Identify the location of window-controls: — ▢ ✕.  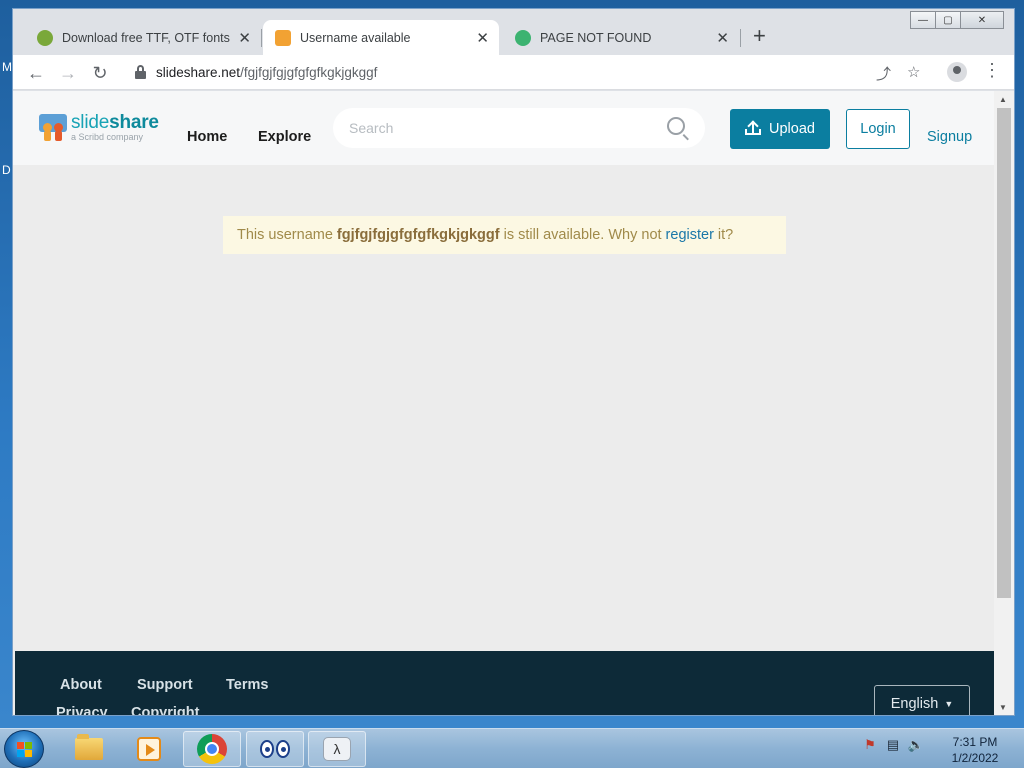
(957, 20).